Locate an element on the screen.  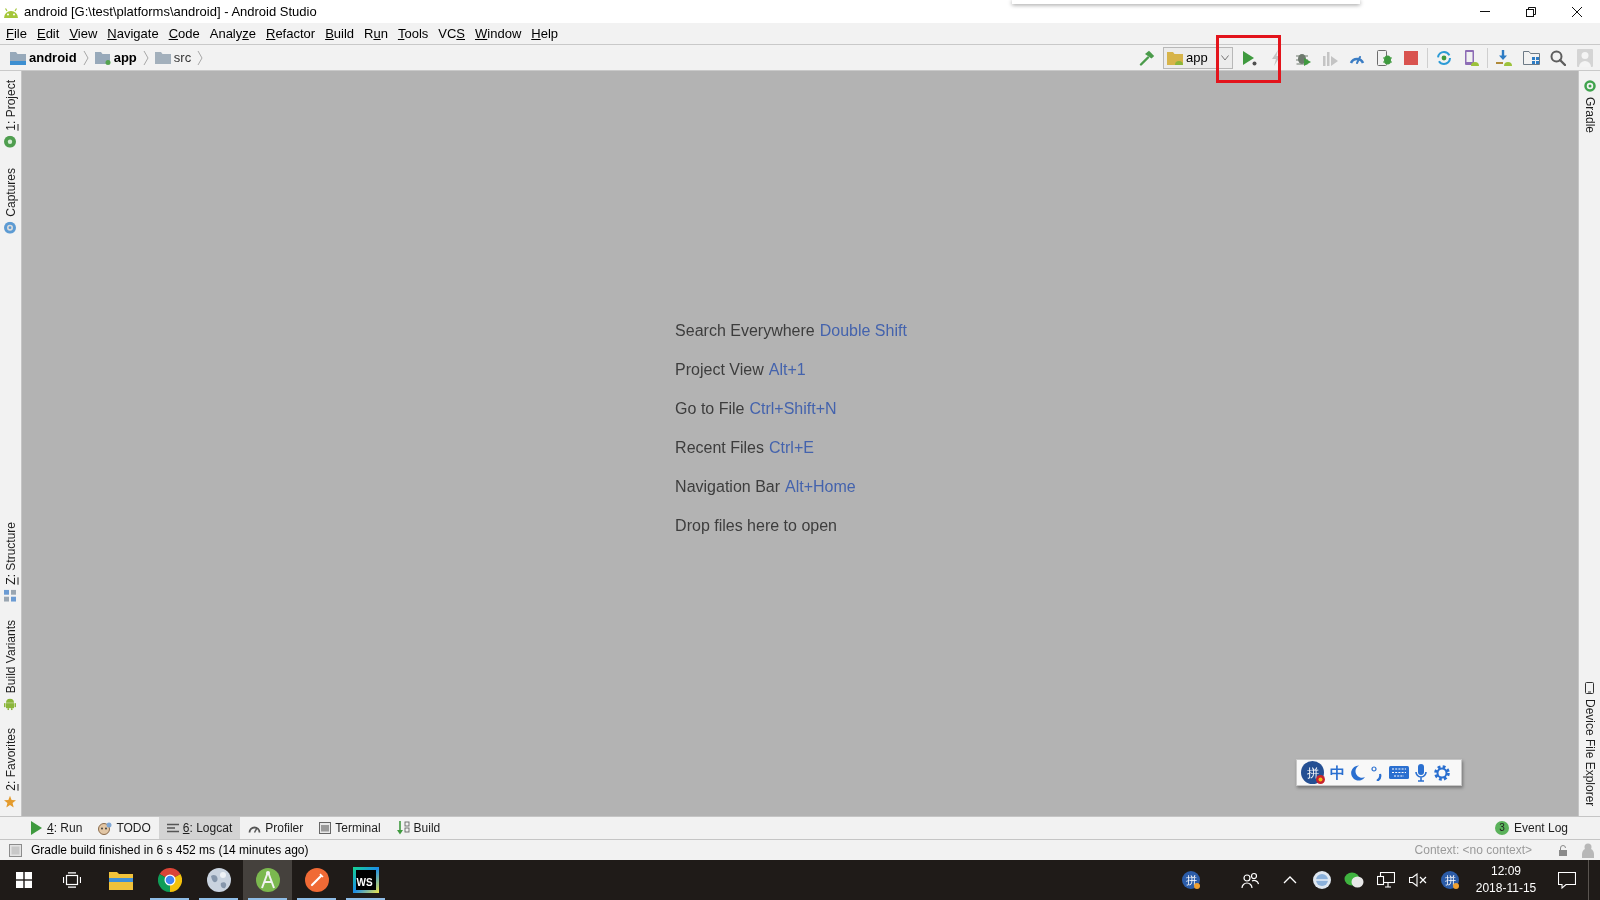
menu-item: Navigate is located at coordinates (133, 33).